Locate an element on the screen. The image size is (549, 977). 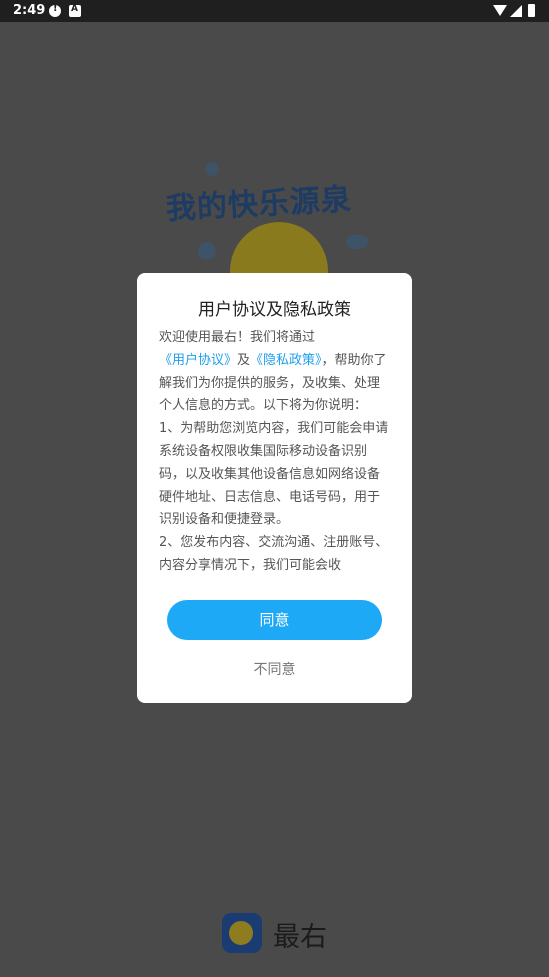
status-time: 2:49 is located at coordinates (29, 10).